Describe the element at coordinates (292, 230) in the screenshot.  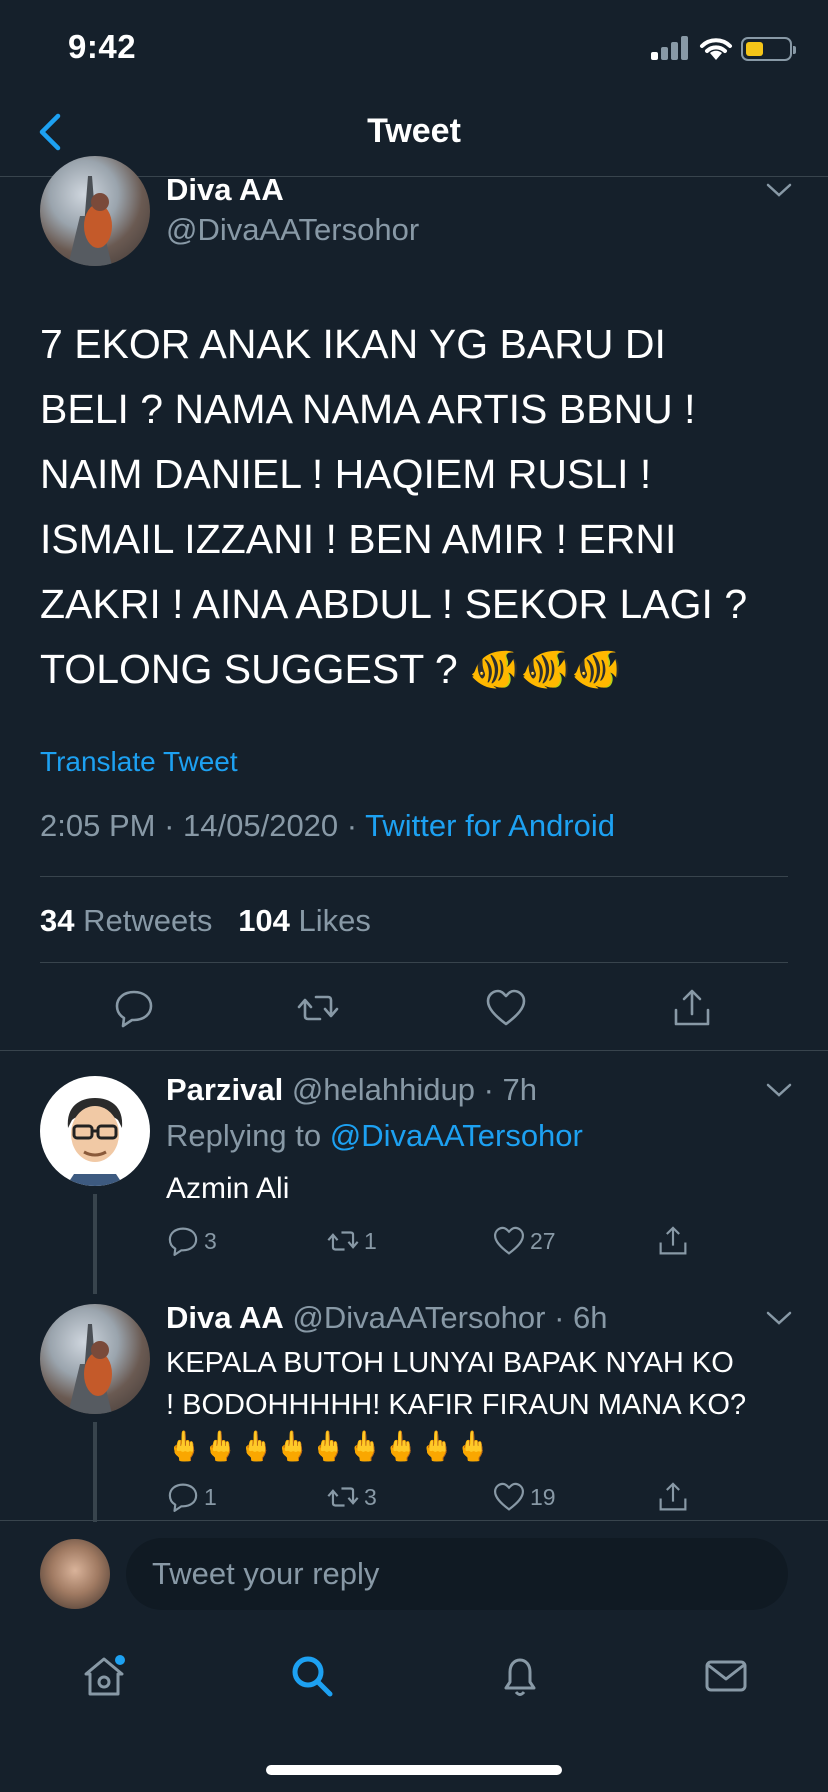
I see `author-handle: @DivaAATersohor` at that location.